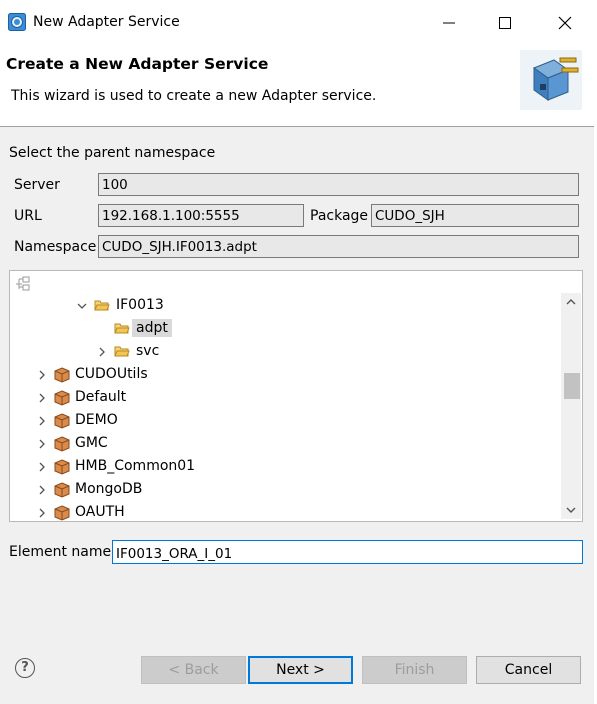 The image size is (597, 704). What do you see at coordinates (528, 670) in the screenshot?
I see `cancel-button: Cancel` at bounding box center [528, 670].